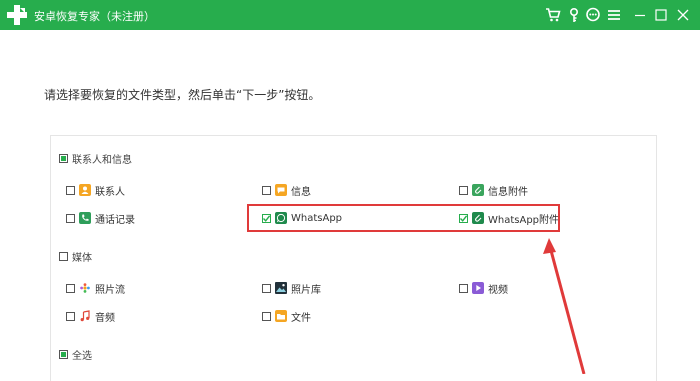  Describe the element at coordinates (564, 306) in the screenshot. I see `annotation-arrow-icon` at that location.